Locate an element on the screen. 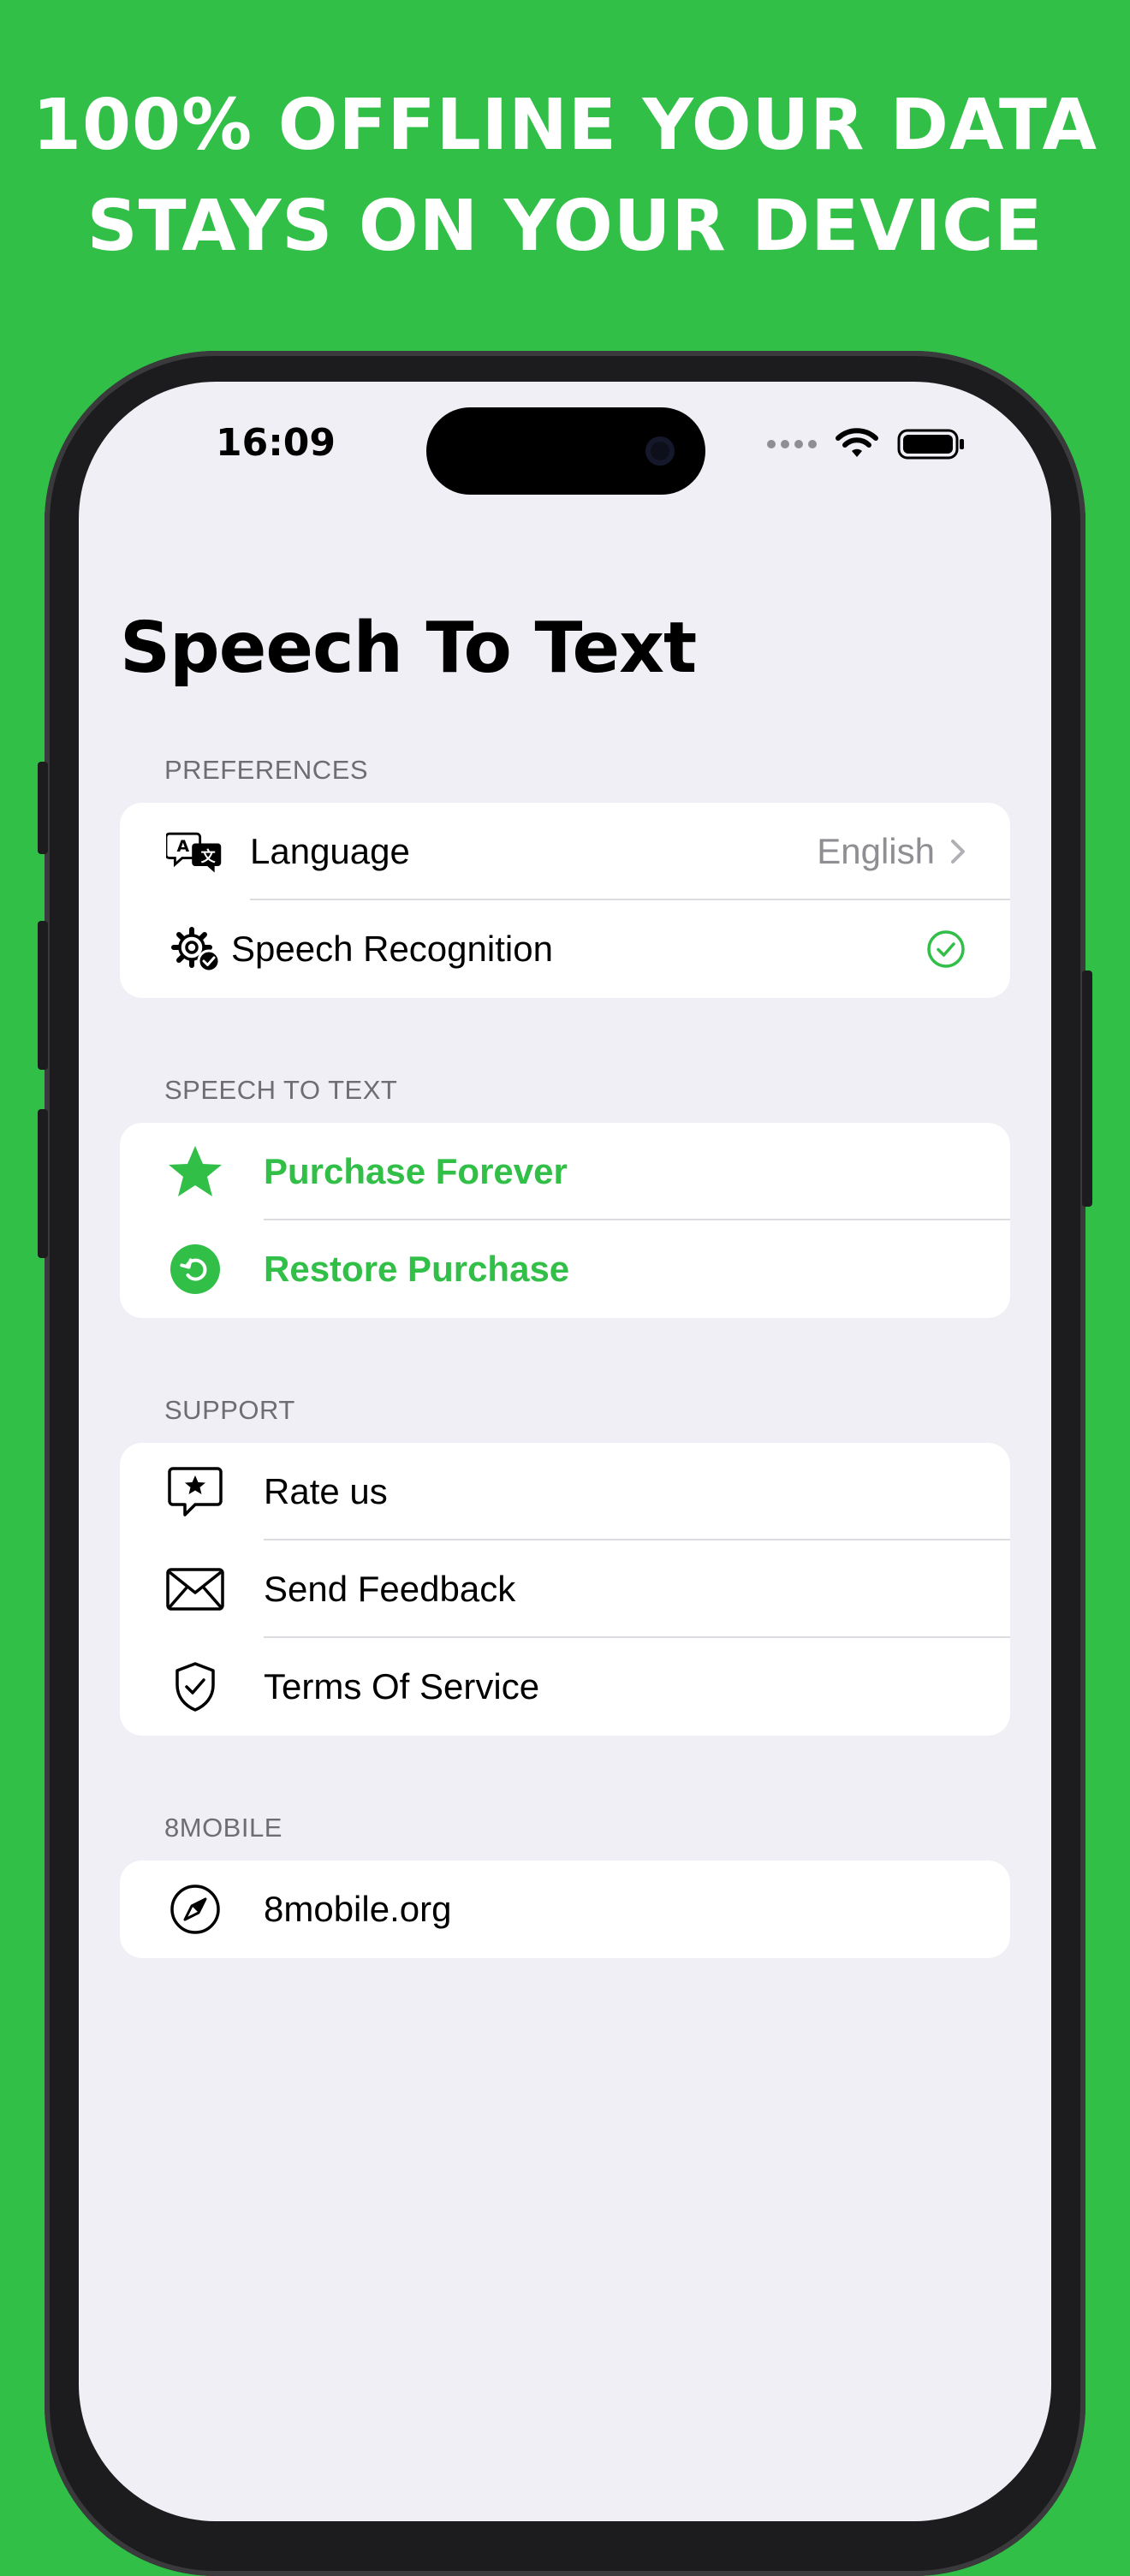  language-value: English is located at coordinates (892, 851).